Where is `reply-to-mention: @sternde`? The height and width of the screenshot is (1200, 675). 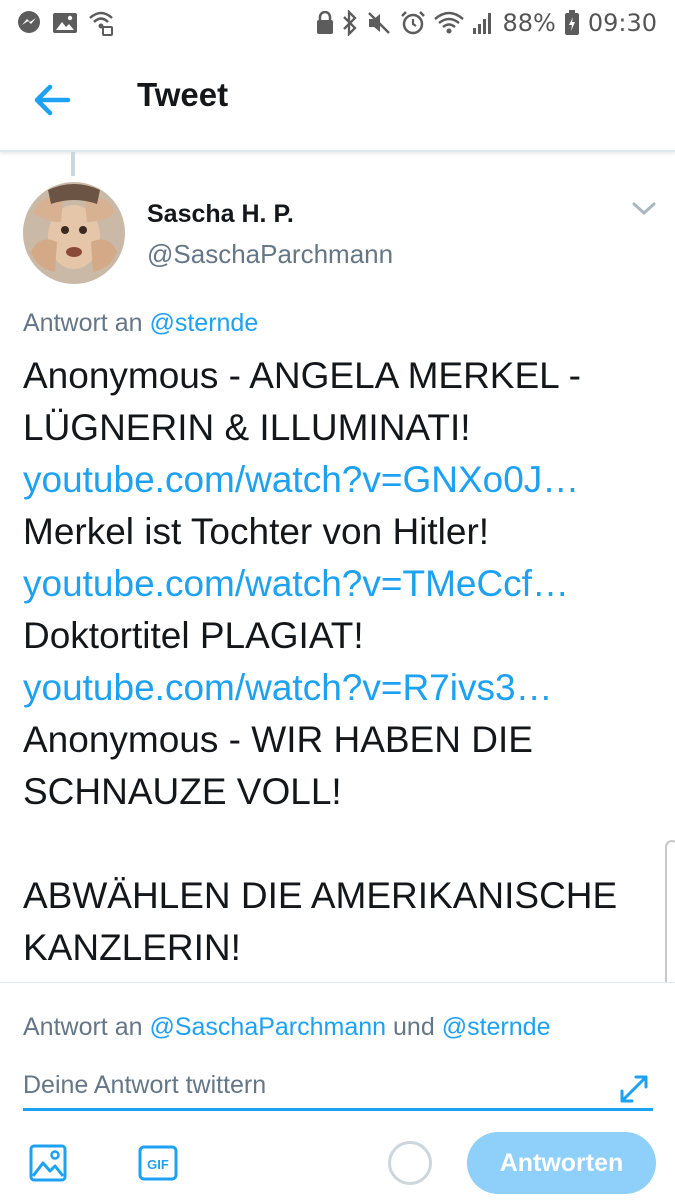
reply-to-mention: @sternde is located at coordinates (203, 323).